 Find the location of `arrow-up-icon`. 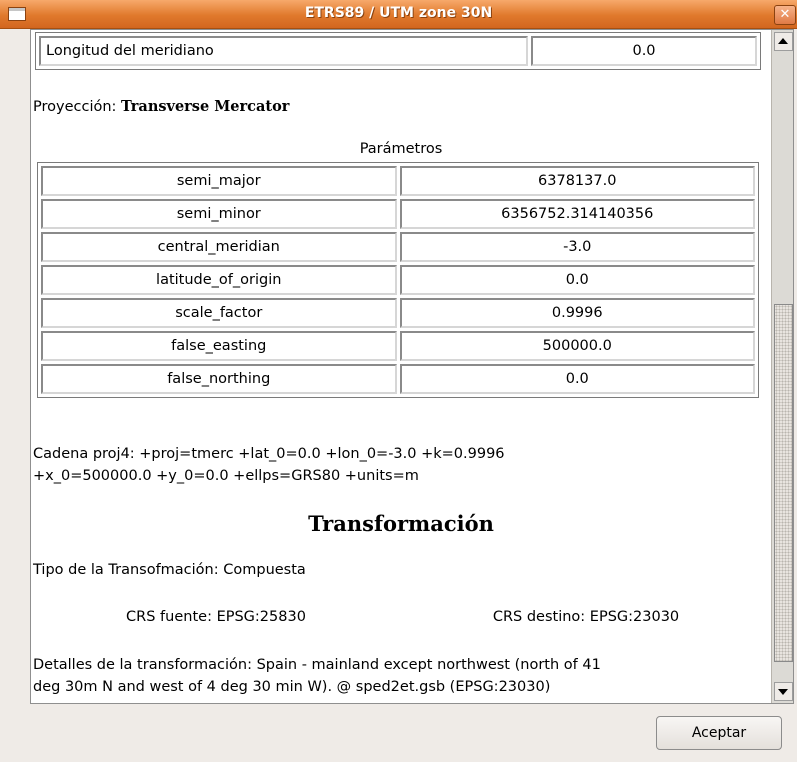

arrow-up-icon is located at coordinates (783, 41).